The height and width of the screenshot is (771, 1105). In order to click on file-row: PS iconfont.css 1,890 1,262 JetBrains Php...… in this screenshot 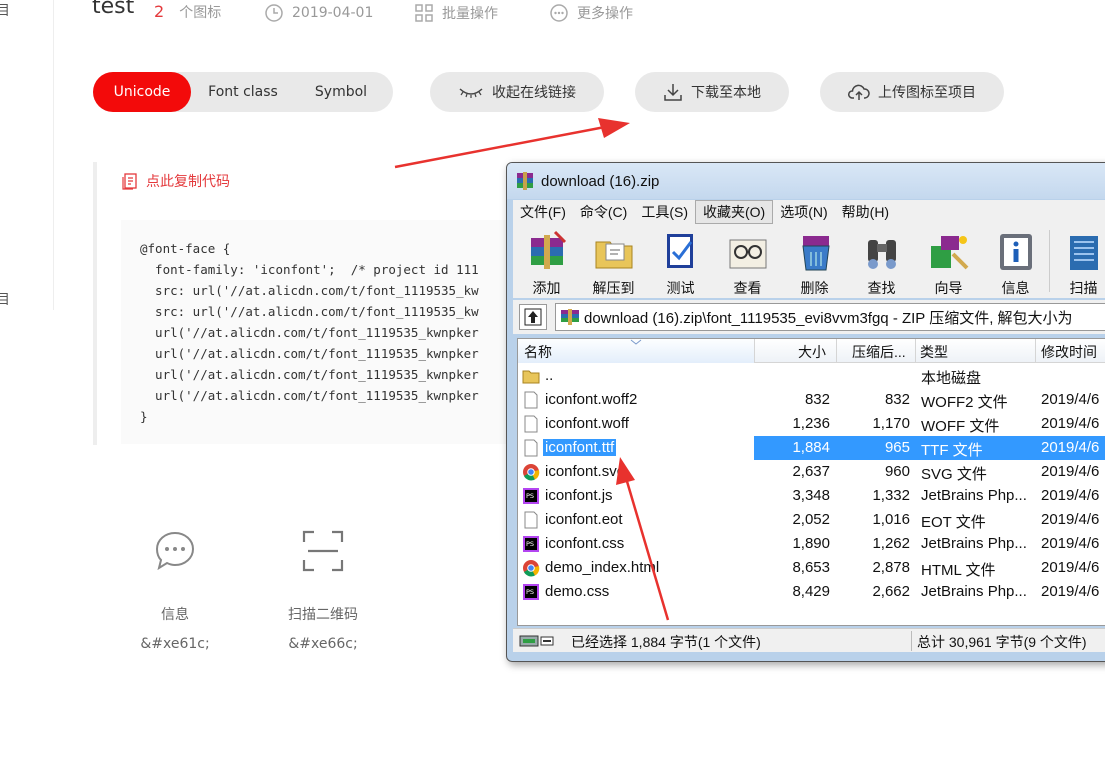, I will do `click(811, 544)`.